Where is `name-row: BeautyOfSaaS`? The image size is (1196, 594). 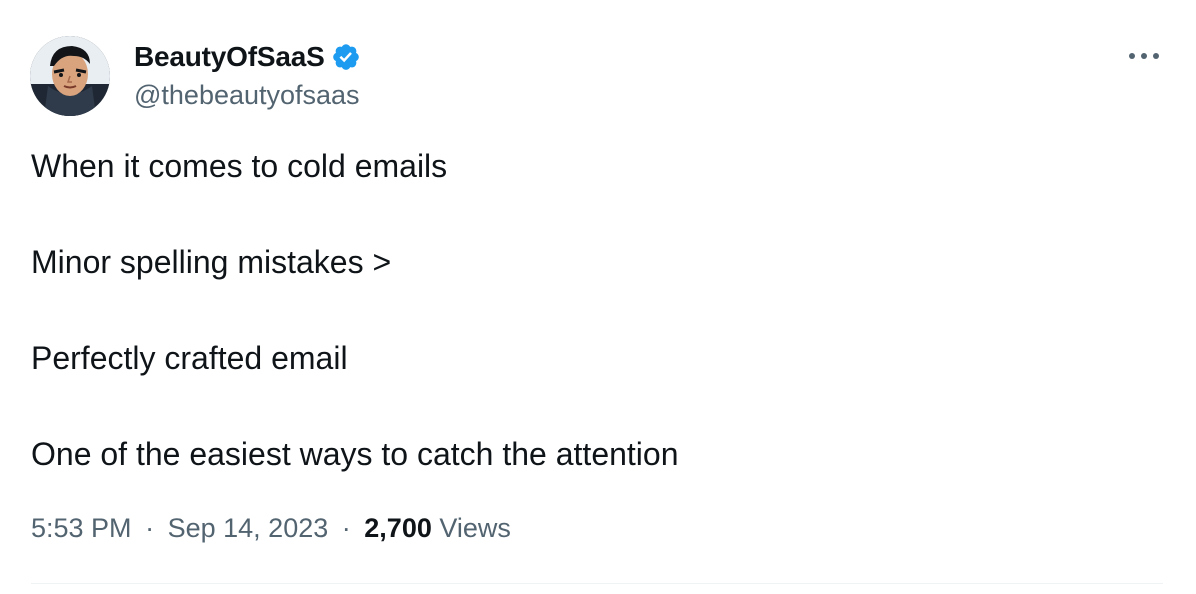 name-row: BeautyOfSaaS is located at coordinates (247, 57).